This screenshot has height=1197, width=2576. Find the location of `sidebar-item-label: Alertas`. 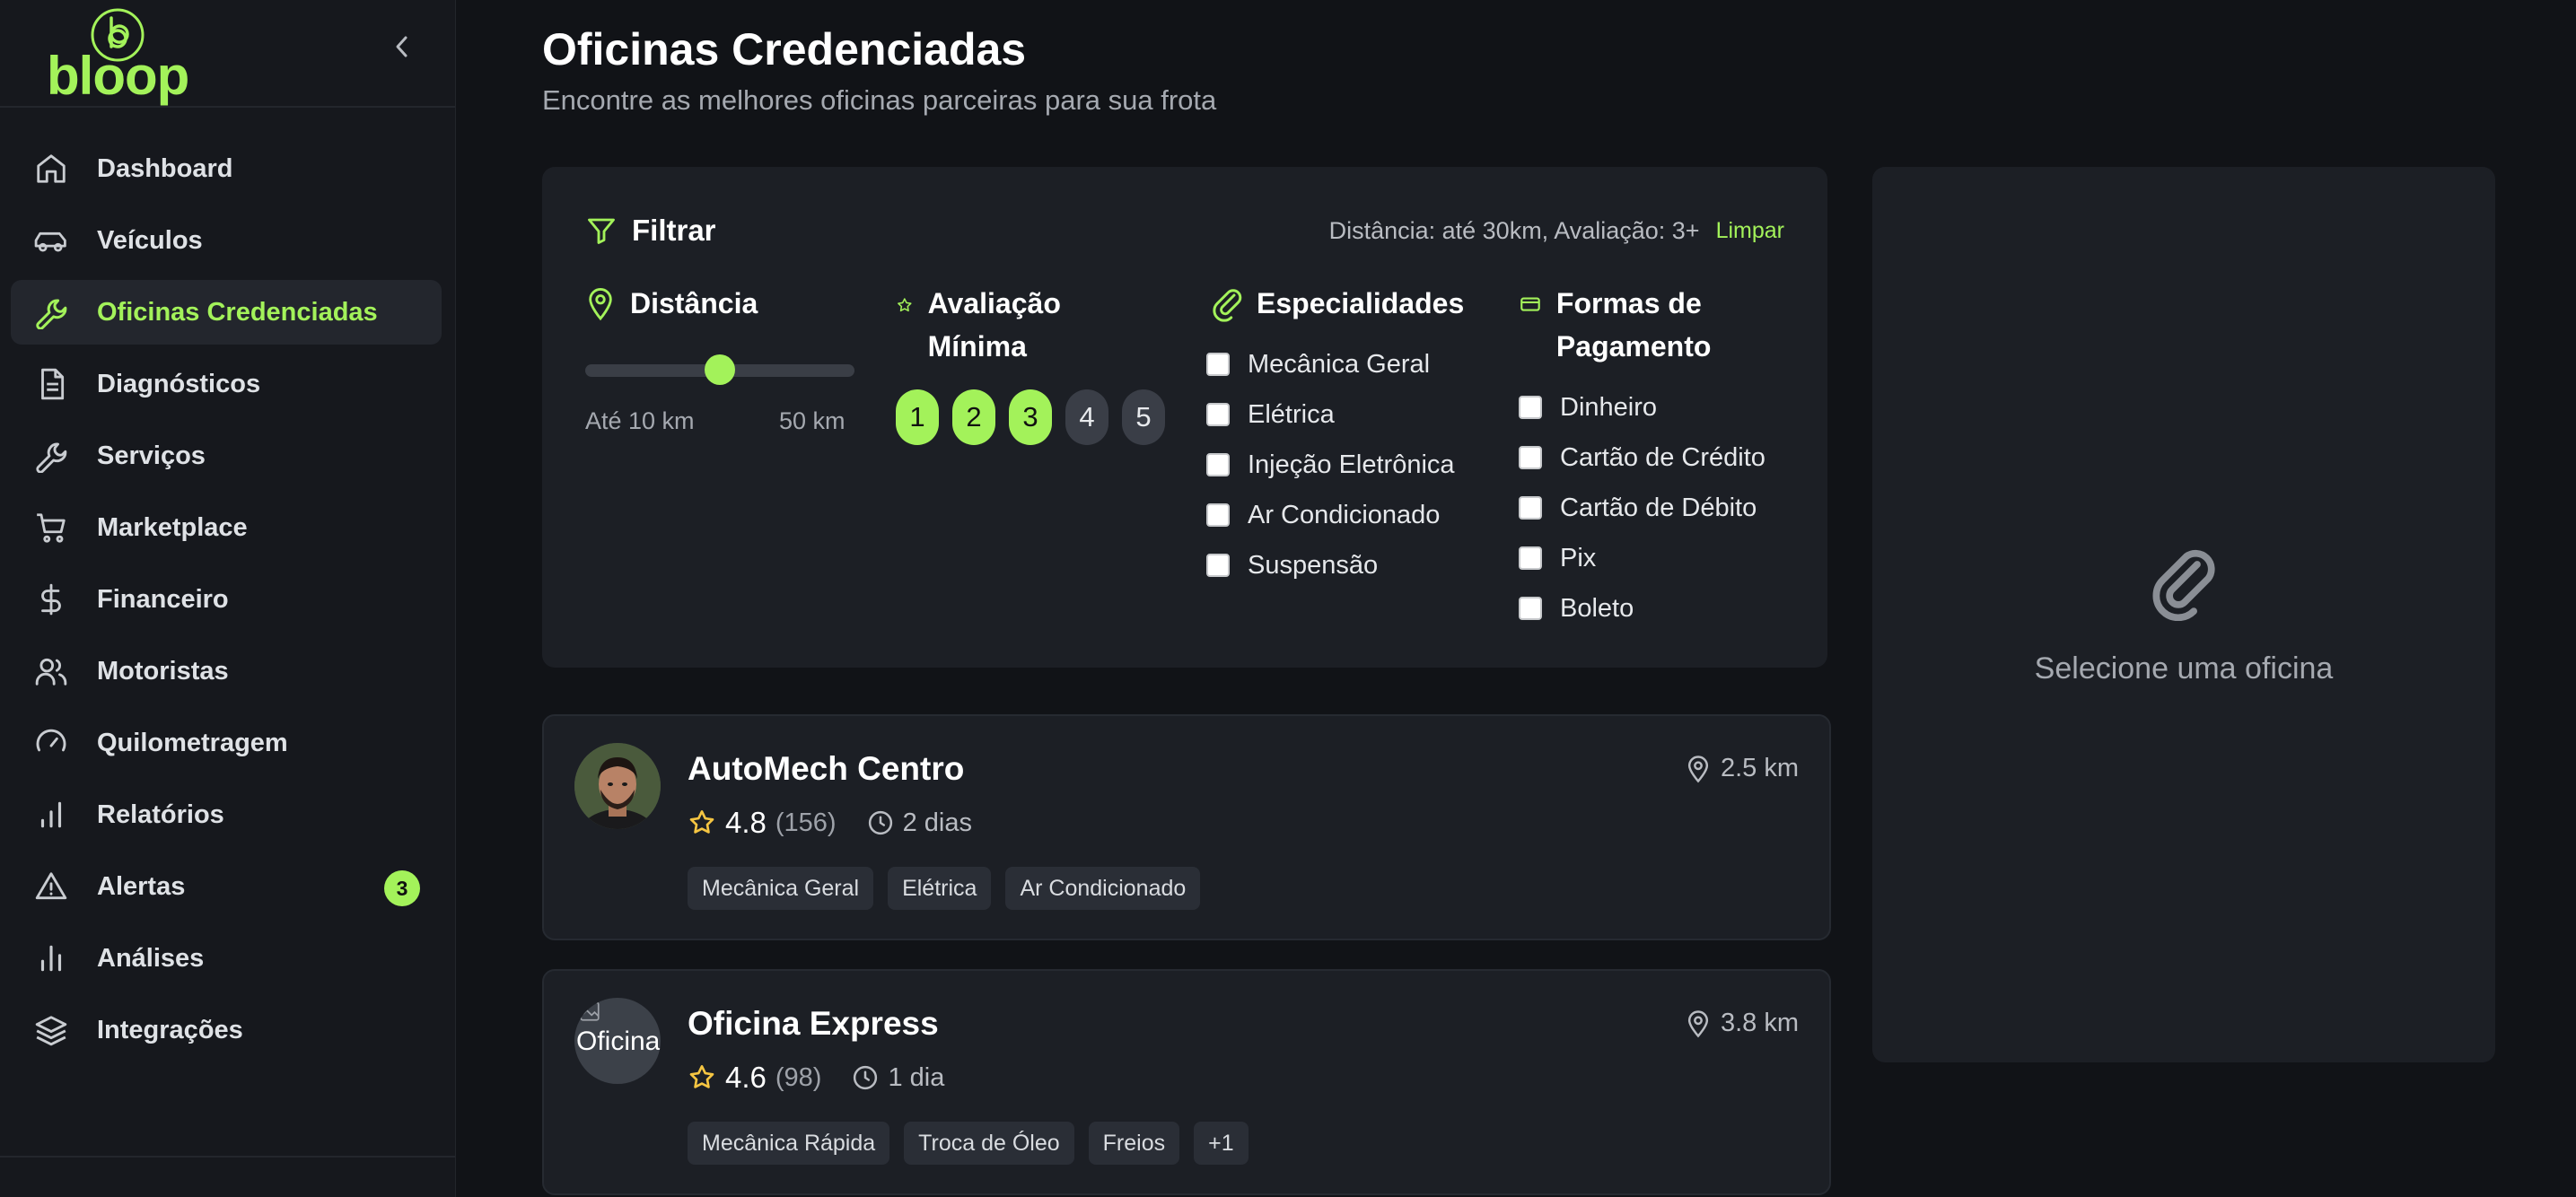

sidebar-item-label: Alertas is located at coordinates (141, 886).